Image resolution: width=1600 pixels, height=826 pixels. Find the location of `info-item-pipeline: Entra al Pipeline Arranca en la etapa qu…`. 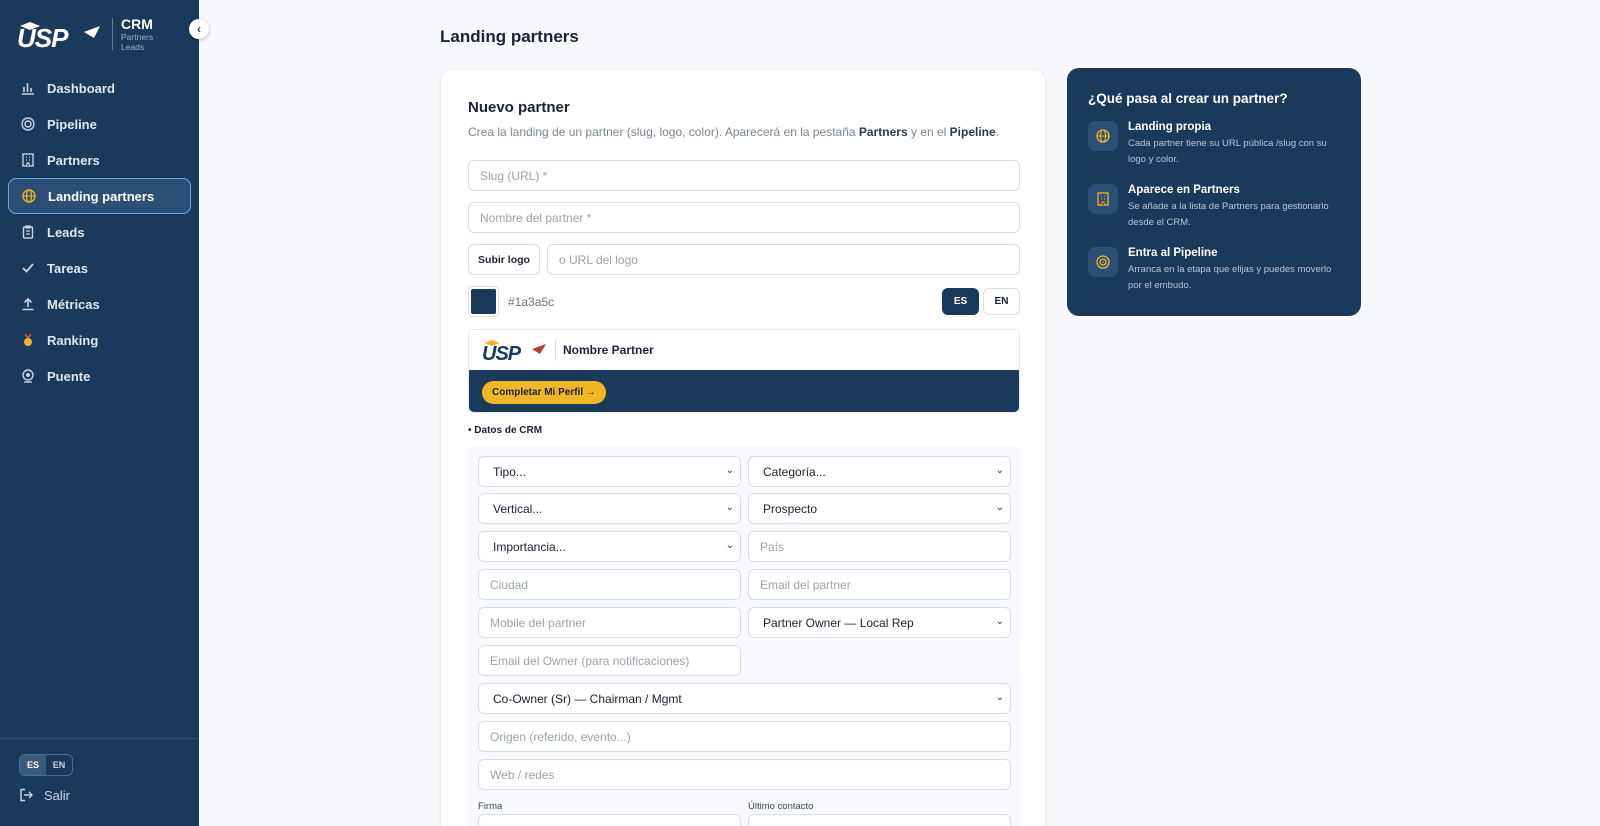

info-item-pipeline: Entra al Pipeline Arranca en la etapa qu… is located at coordinates (1217, 270).